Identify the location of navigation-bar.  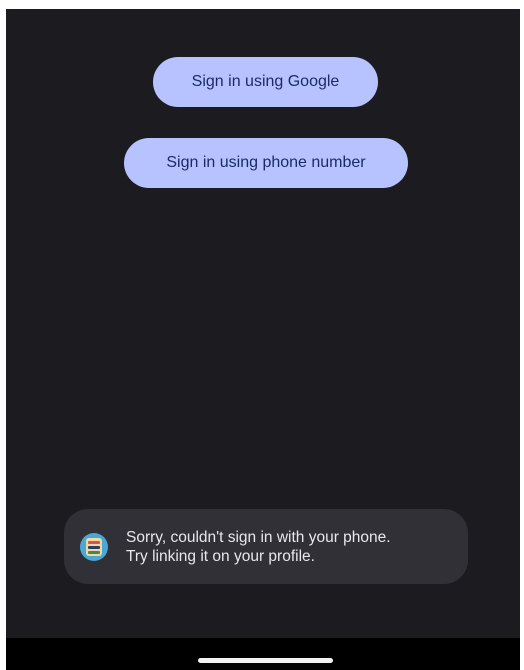
(263, 654).